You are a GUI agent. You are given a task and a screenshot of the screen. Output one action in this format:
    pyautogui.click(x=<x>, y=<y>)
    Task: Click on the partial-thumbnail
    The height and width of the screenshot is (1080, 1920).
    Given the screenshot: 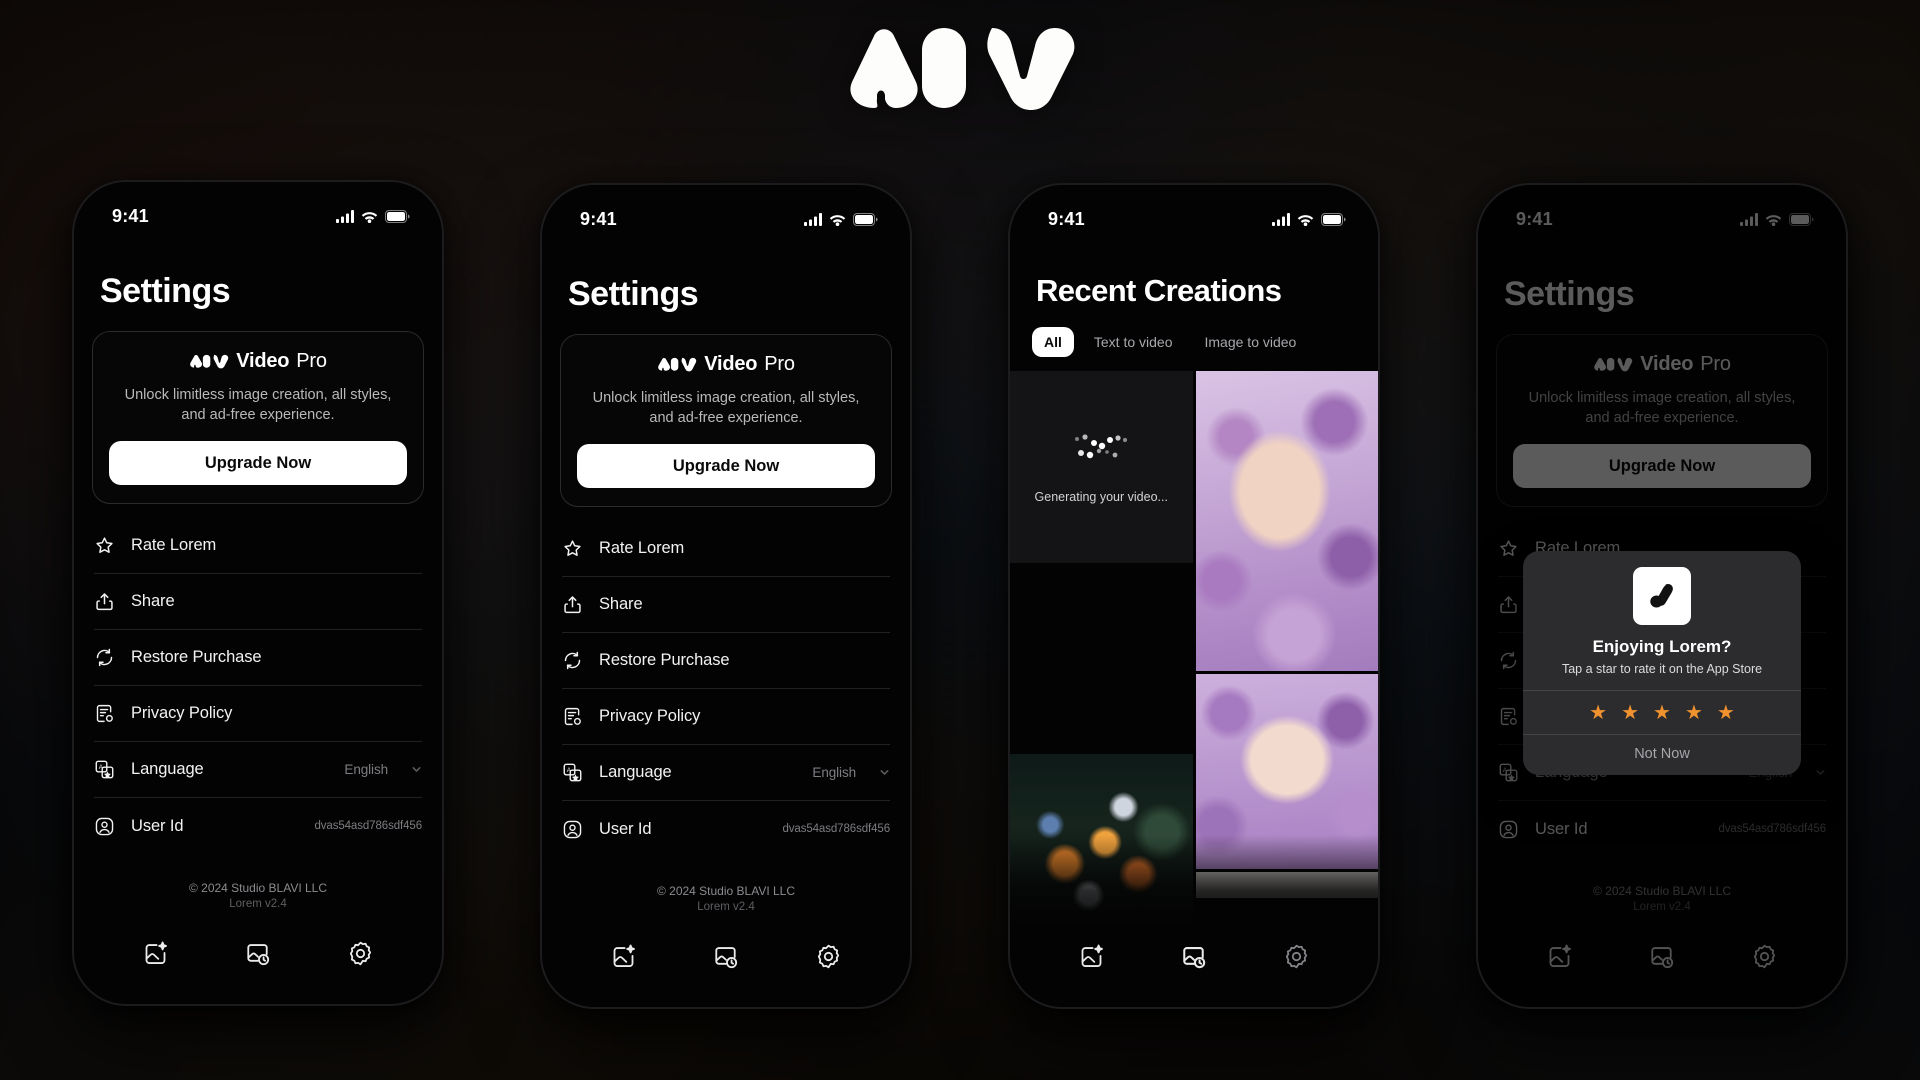 What is the action you would take?
    pyautogui.click(x=1286, y=885)
    